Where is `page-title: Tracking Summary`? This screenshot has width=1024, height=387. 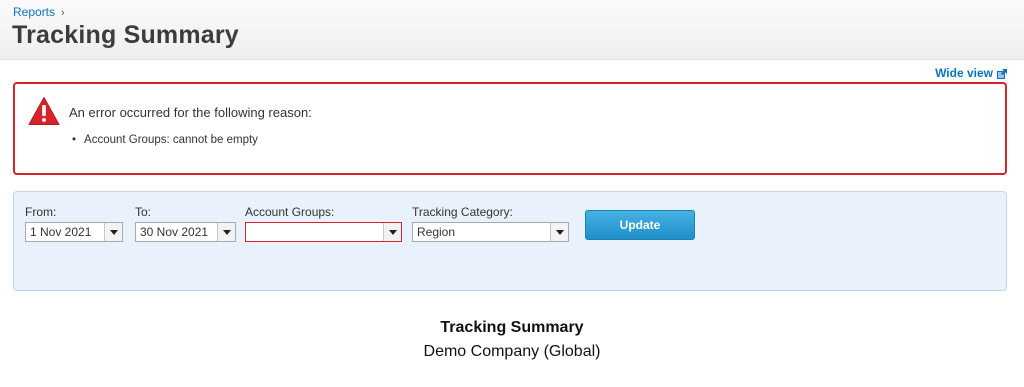 page-title: Tracking Summary is located at coordinates (125, 35).